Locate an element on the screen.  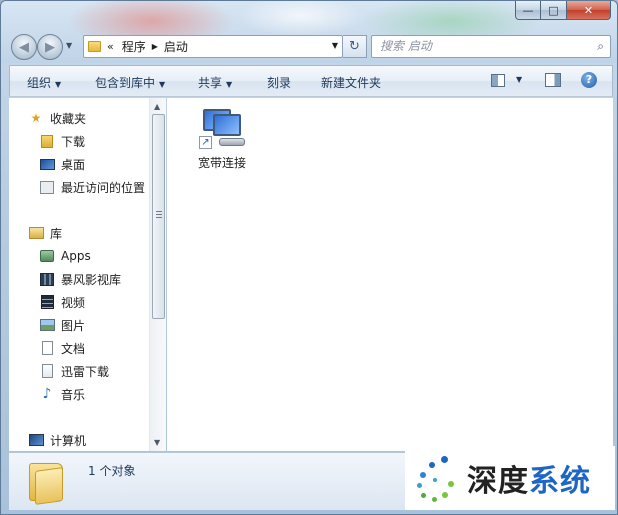
view-options-chevron-icon: ▼ is located at coordinates (519, 79).